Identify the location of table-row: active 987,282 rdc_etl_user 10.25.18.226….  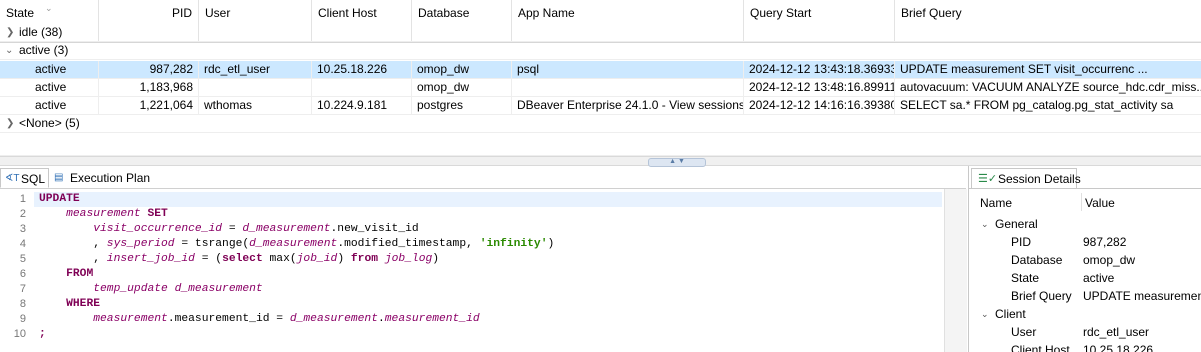
(600, 70).